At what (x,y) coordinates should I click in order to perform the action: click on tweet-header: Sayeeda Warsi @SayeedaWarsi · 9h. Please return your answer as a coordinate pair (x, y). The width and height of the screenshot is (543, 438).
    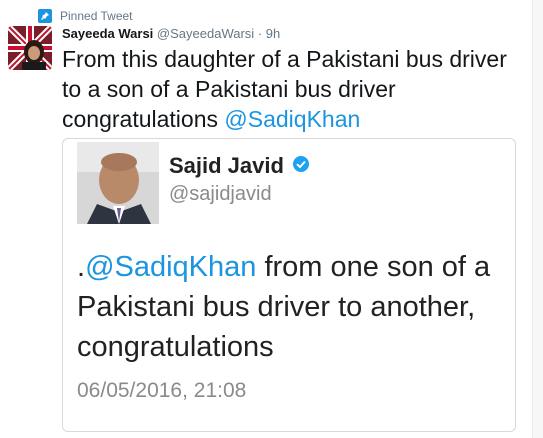
    Looking at the image, I should click on (171, 33).